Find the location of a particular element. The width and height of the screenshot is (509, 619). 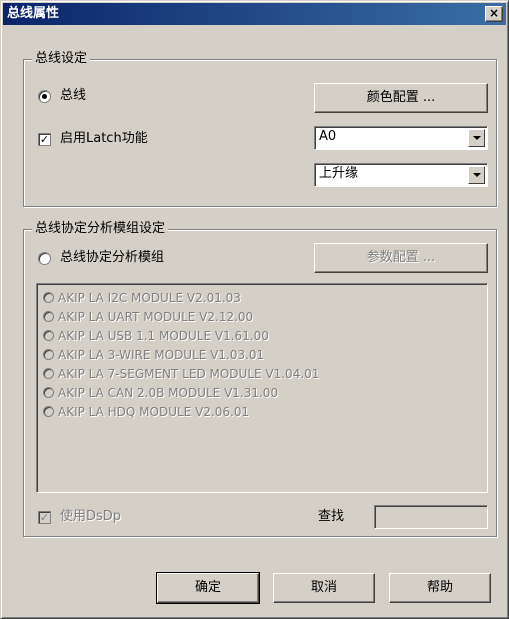

bus-radio-dot is located at coordinates (44, 96).